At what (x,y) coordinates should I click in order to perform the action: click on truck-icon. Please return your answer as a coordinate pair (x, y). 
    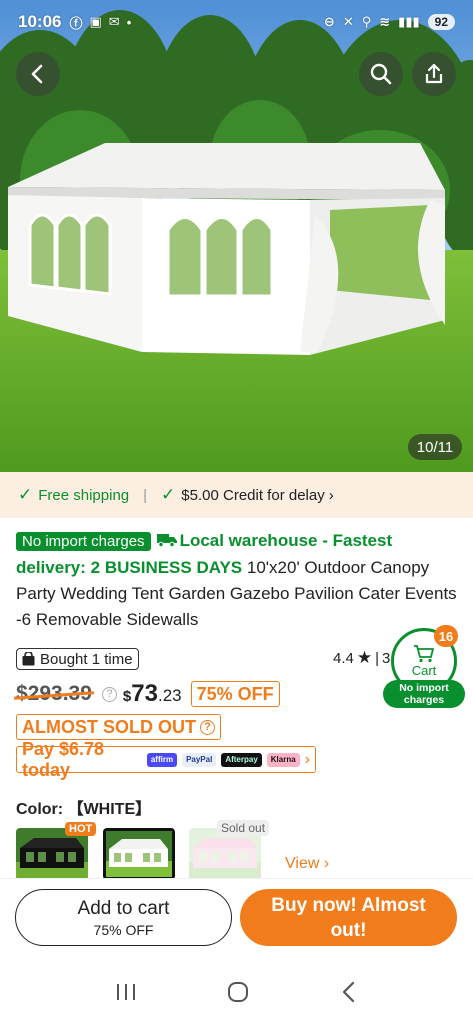
    Looking at the image, I should click on (166, 540).